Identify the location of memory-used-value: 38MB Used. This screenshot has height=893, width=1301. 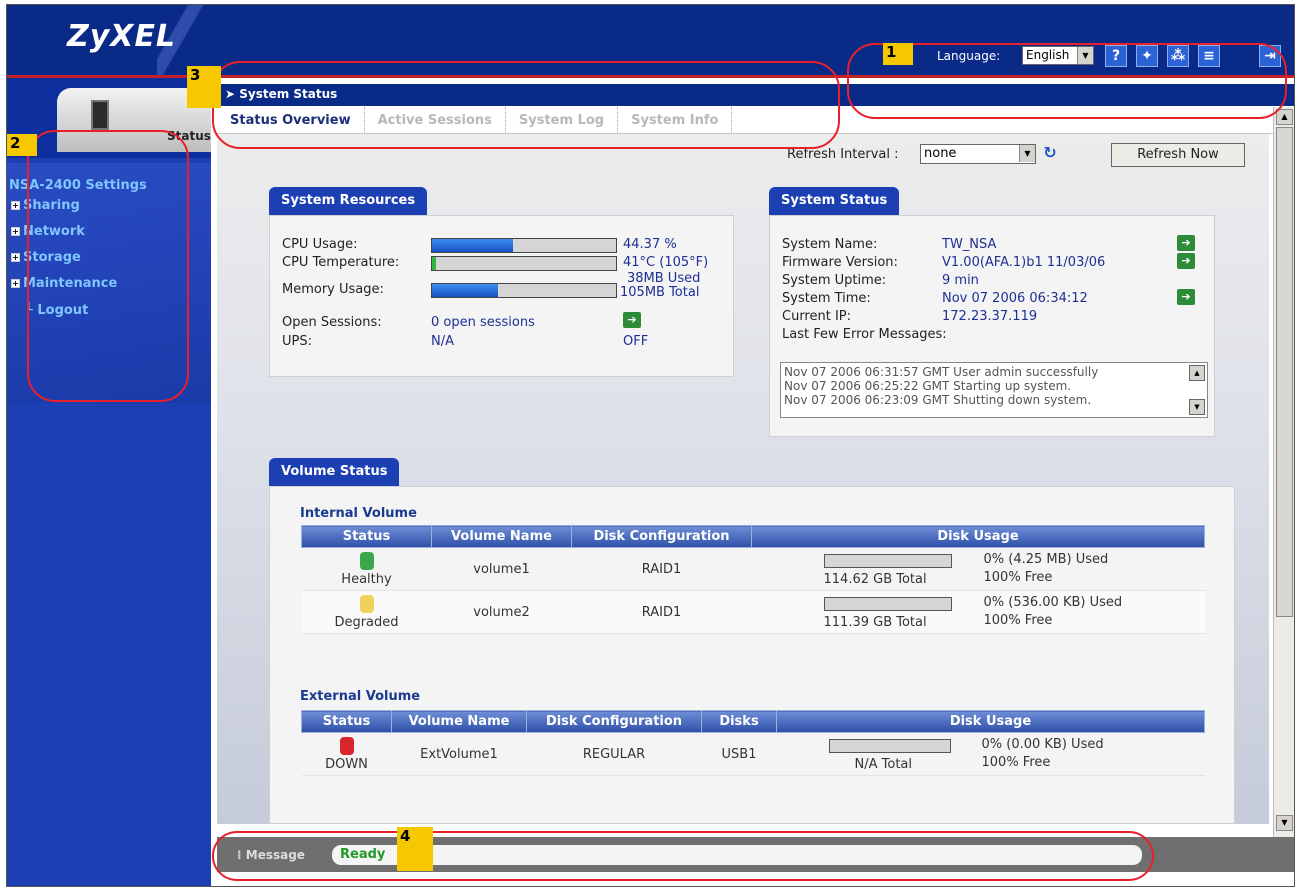
(664, 278).